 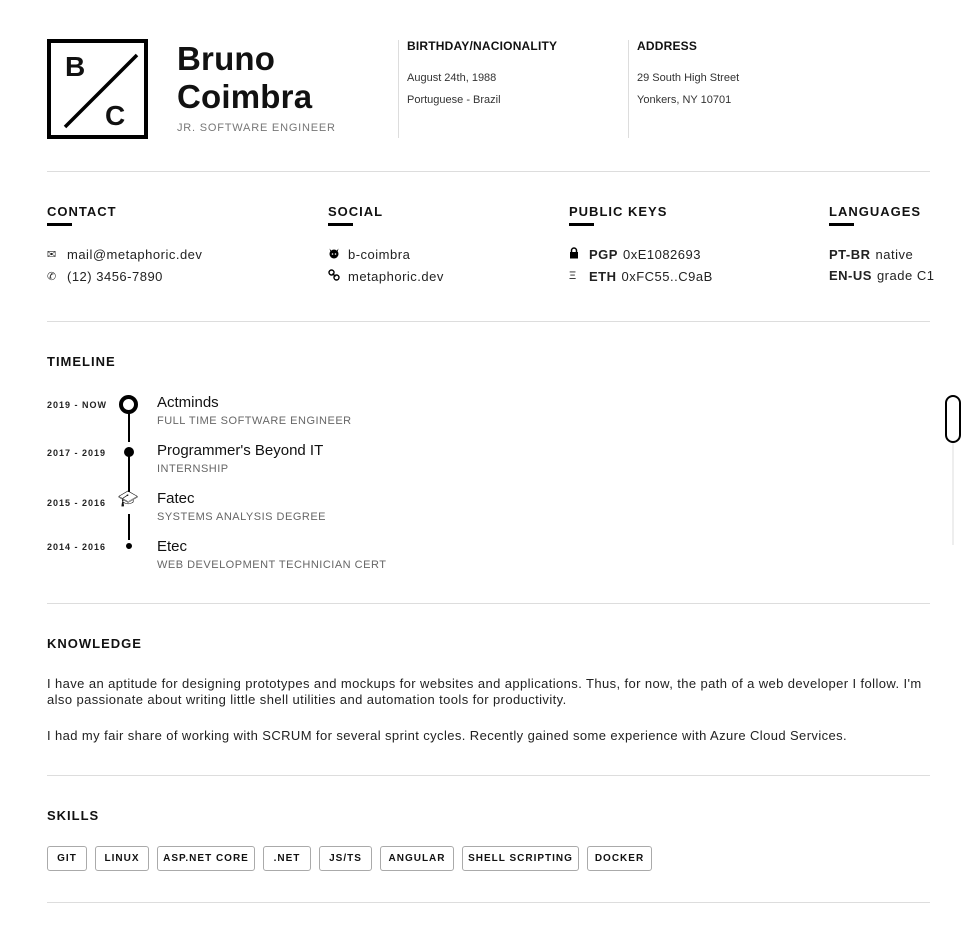 I want to click on pgp-label: PGP, so click(x=603, y=254).